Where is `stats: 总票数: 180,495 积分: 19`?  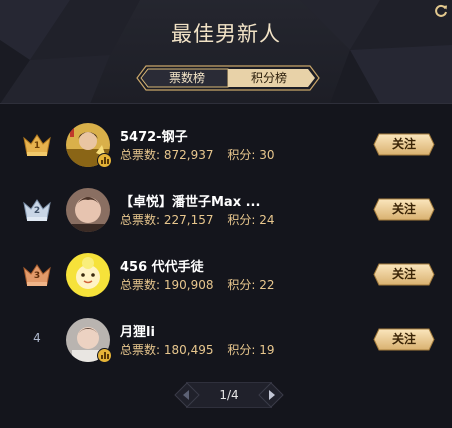 stats: 总票数: 180,495 积分: 19 is located at coordinates (197, 349).